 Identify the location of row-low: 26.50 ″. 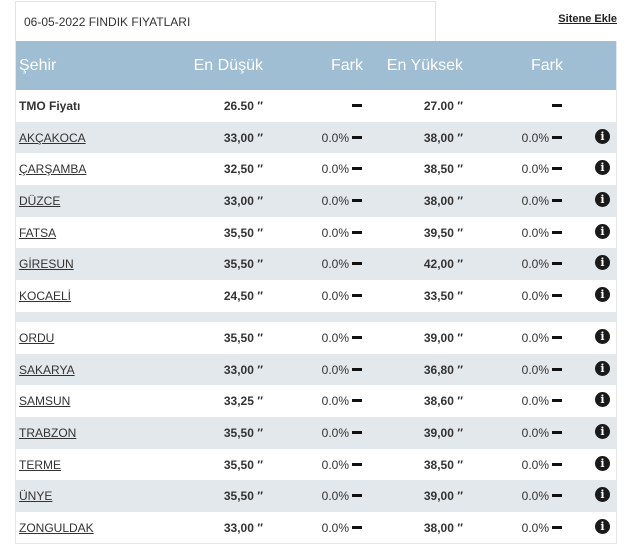
(243, 106).